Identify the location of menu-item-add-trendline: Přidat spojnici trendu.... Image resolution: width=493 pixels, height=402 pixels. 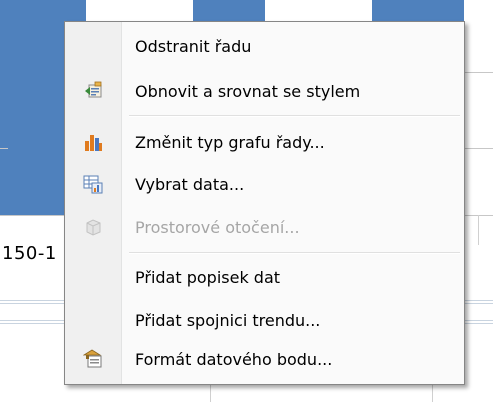
(264, 320).